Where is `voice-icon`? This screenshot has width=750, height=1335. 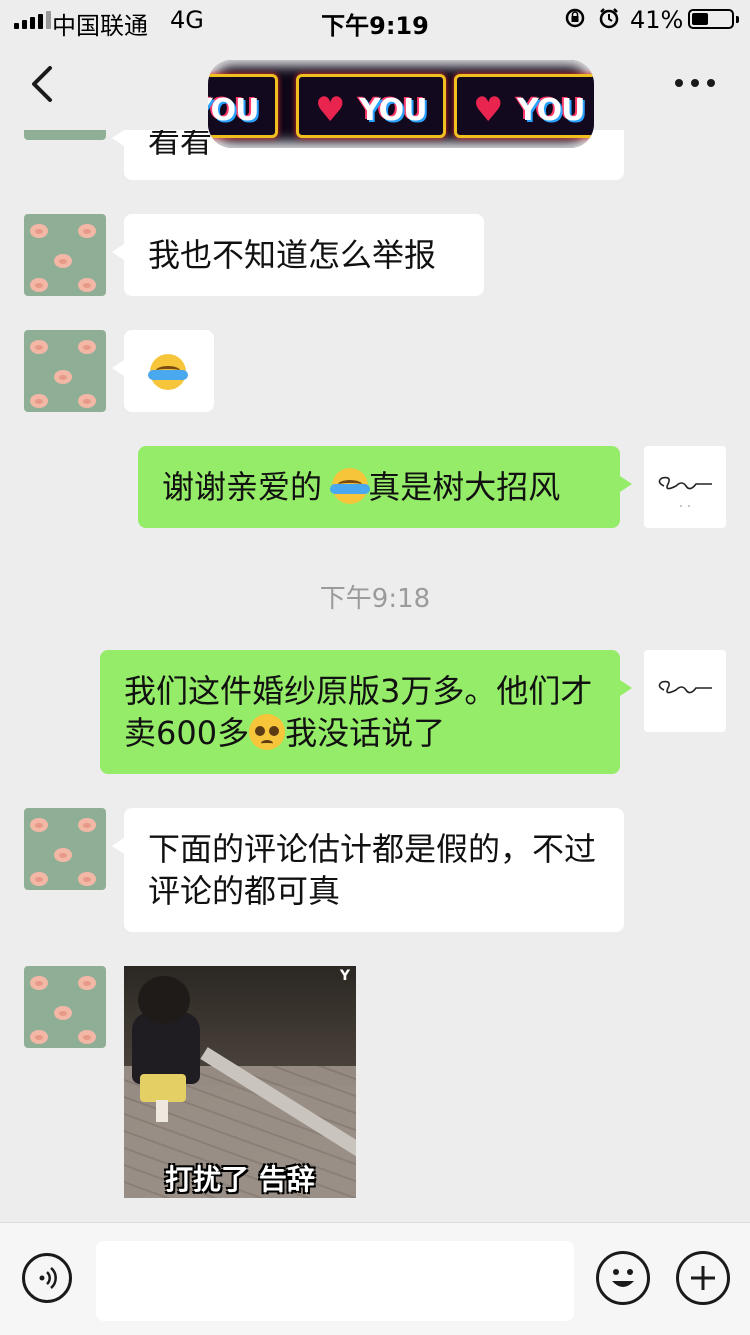 voice-icon is located at coordinates (48, 1278).